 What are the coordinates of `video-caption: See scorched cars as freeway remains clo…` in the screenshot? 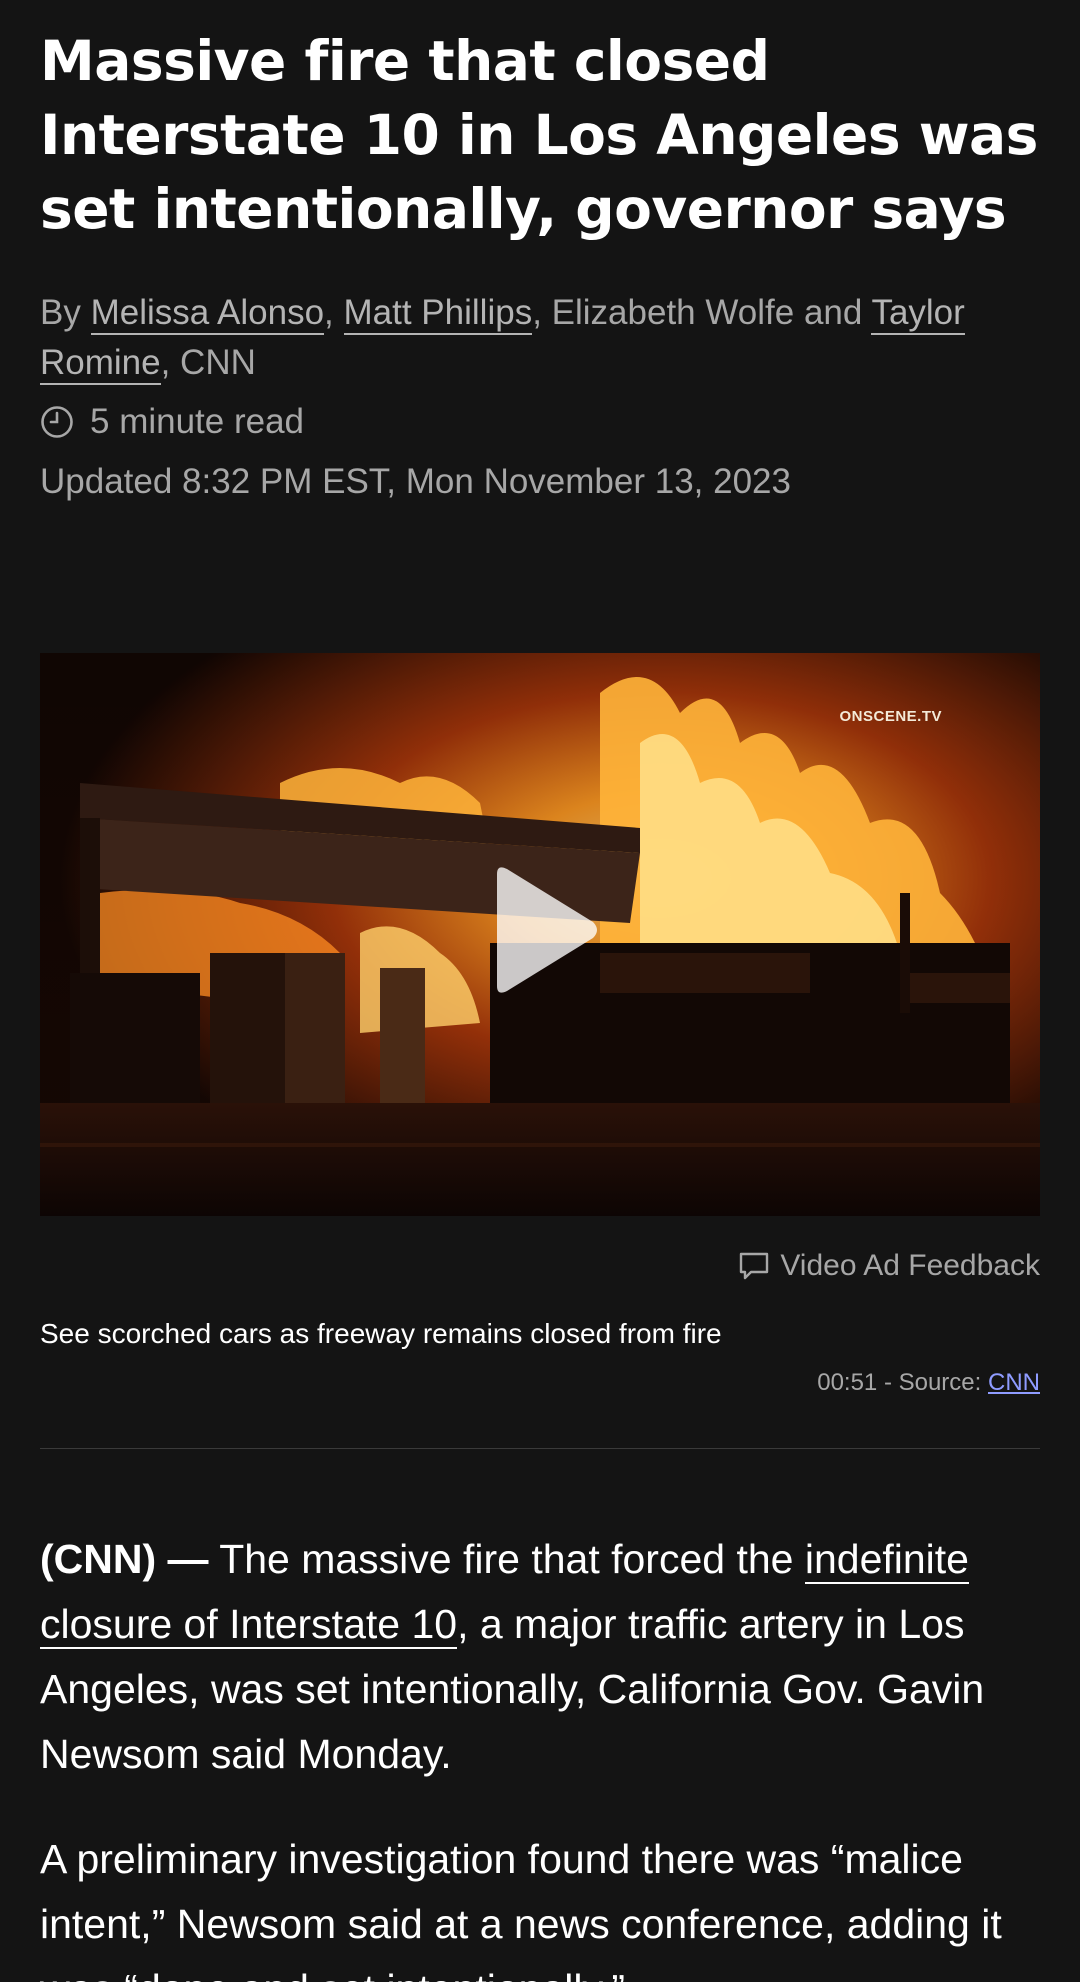 It's located at (381, 1333).